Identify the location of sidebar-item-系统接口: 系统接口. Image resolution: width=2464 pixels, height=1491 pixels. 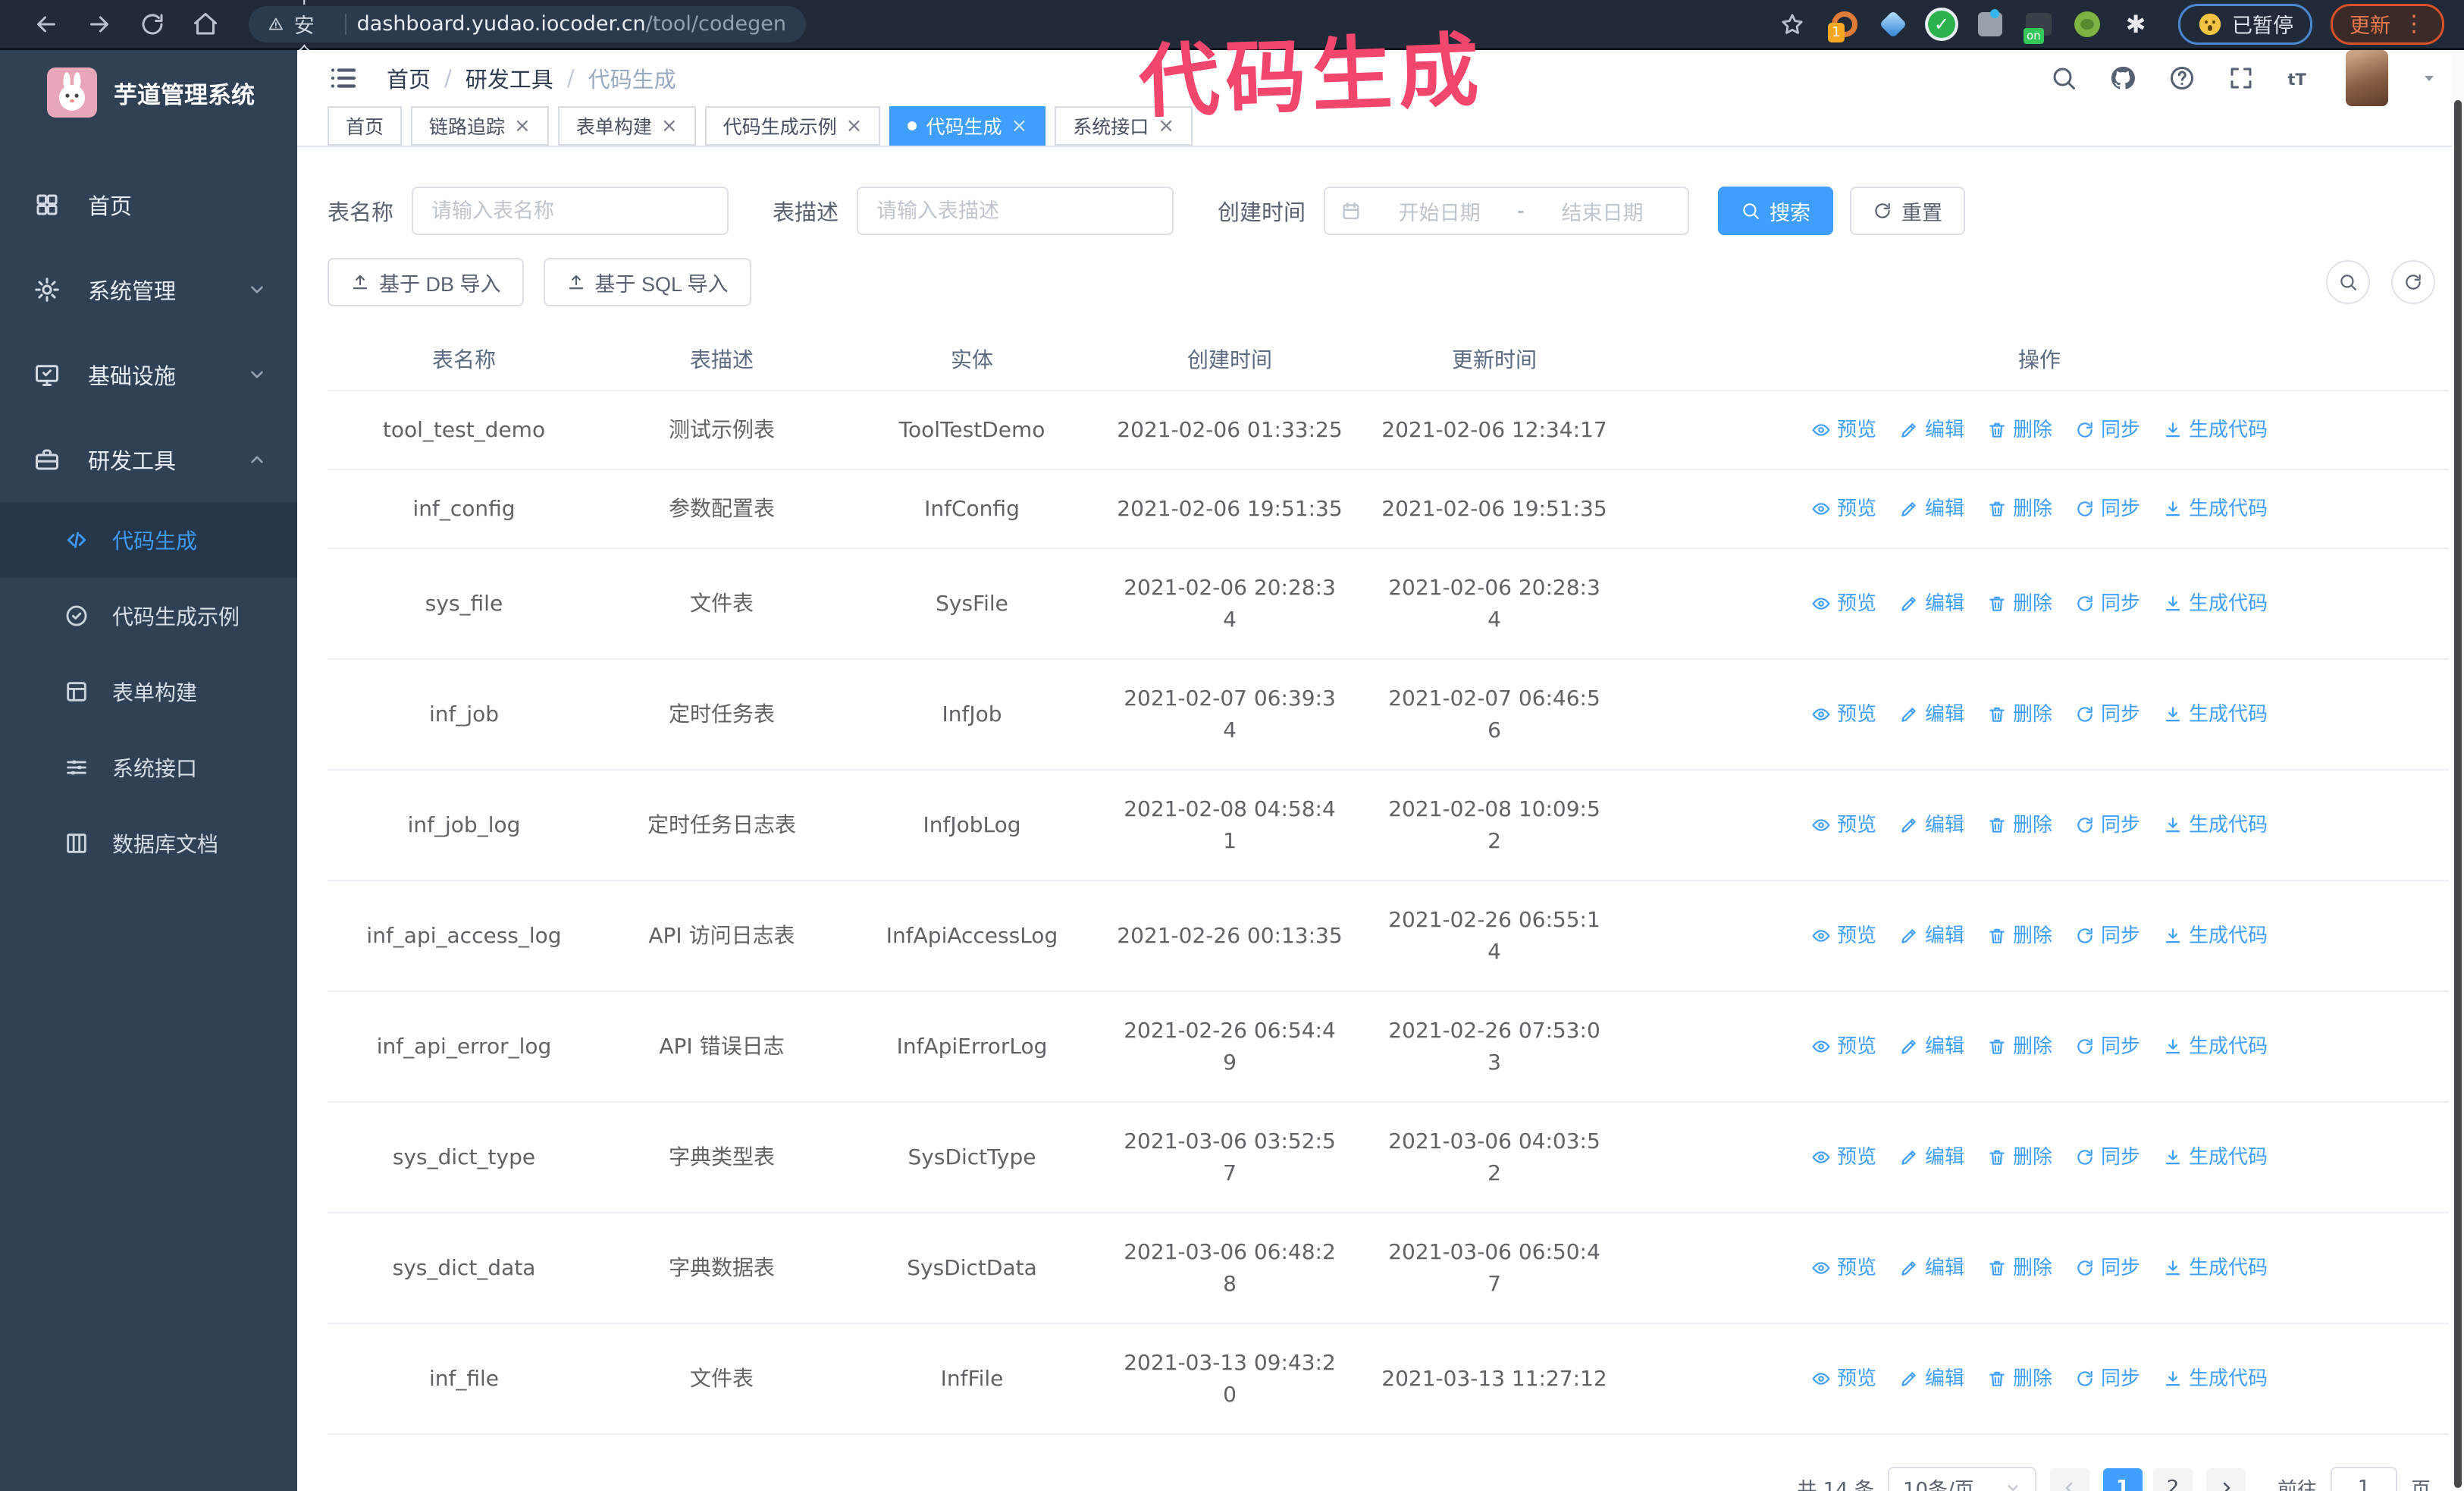
(148, 767).